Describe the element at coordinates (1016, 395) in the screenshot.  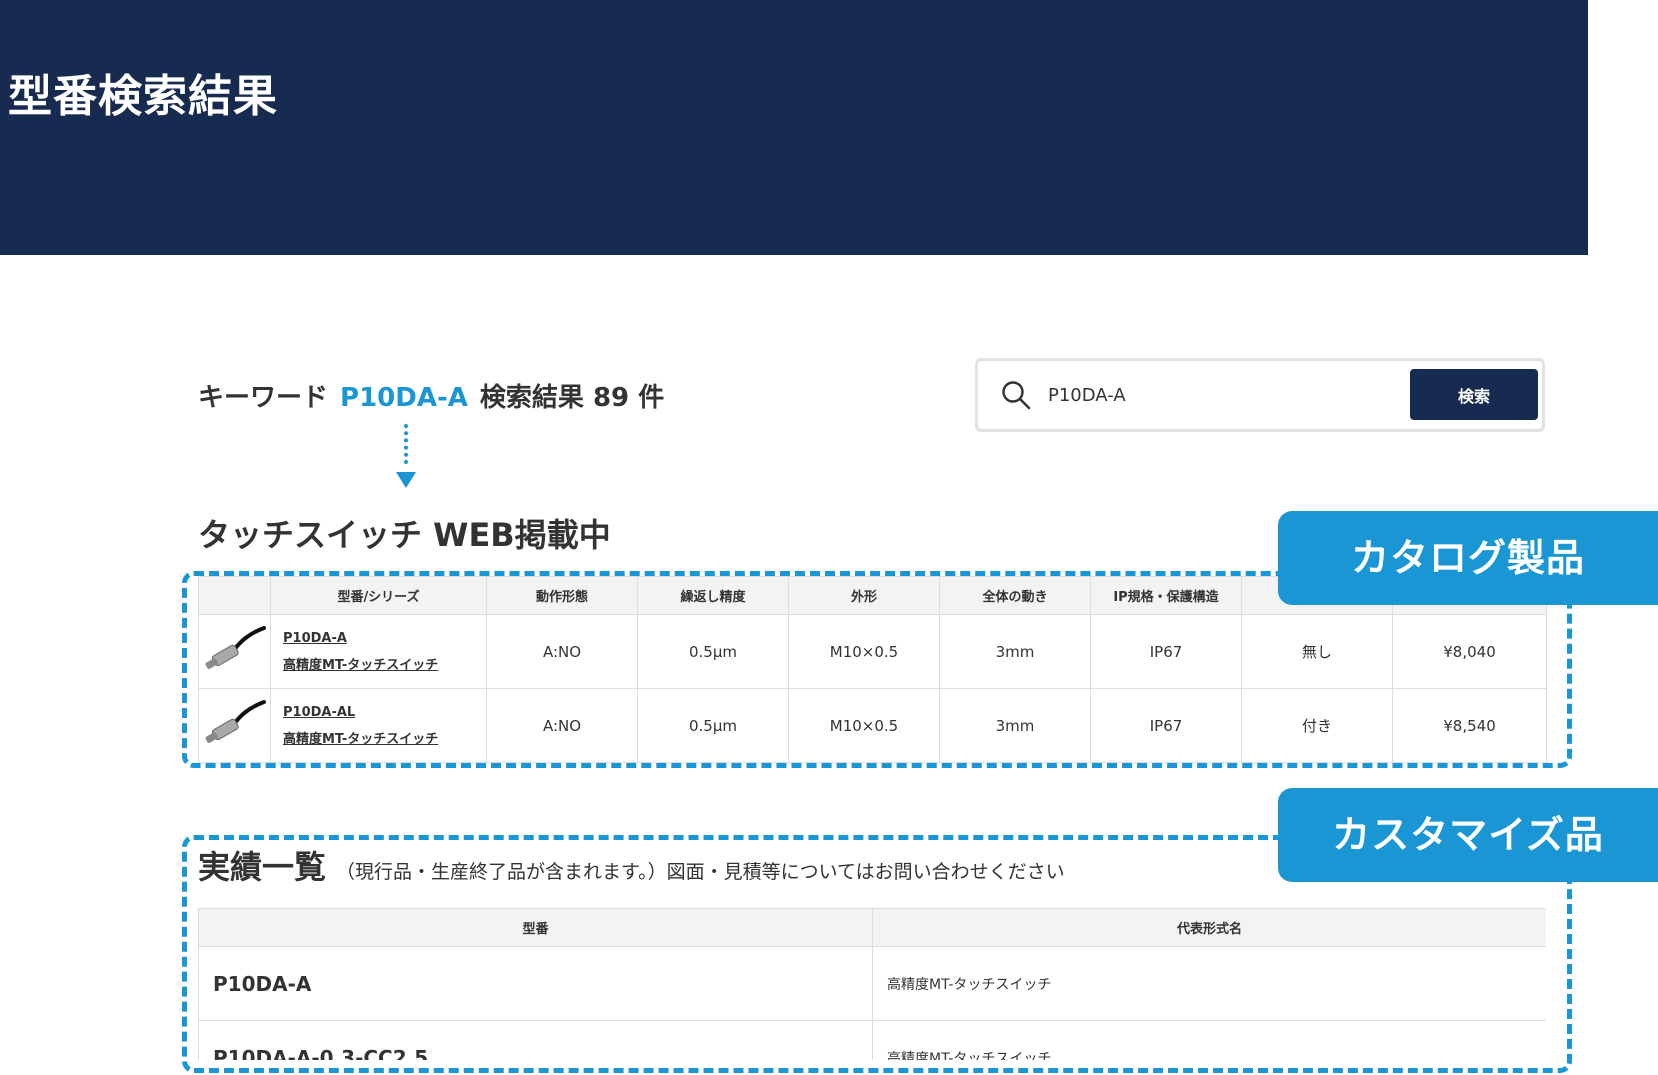
I see `search-icon` at that location.